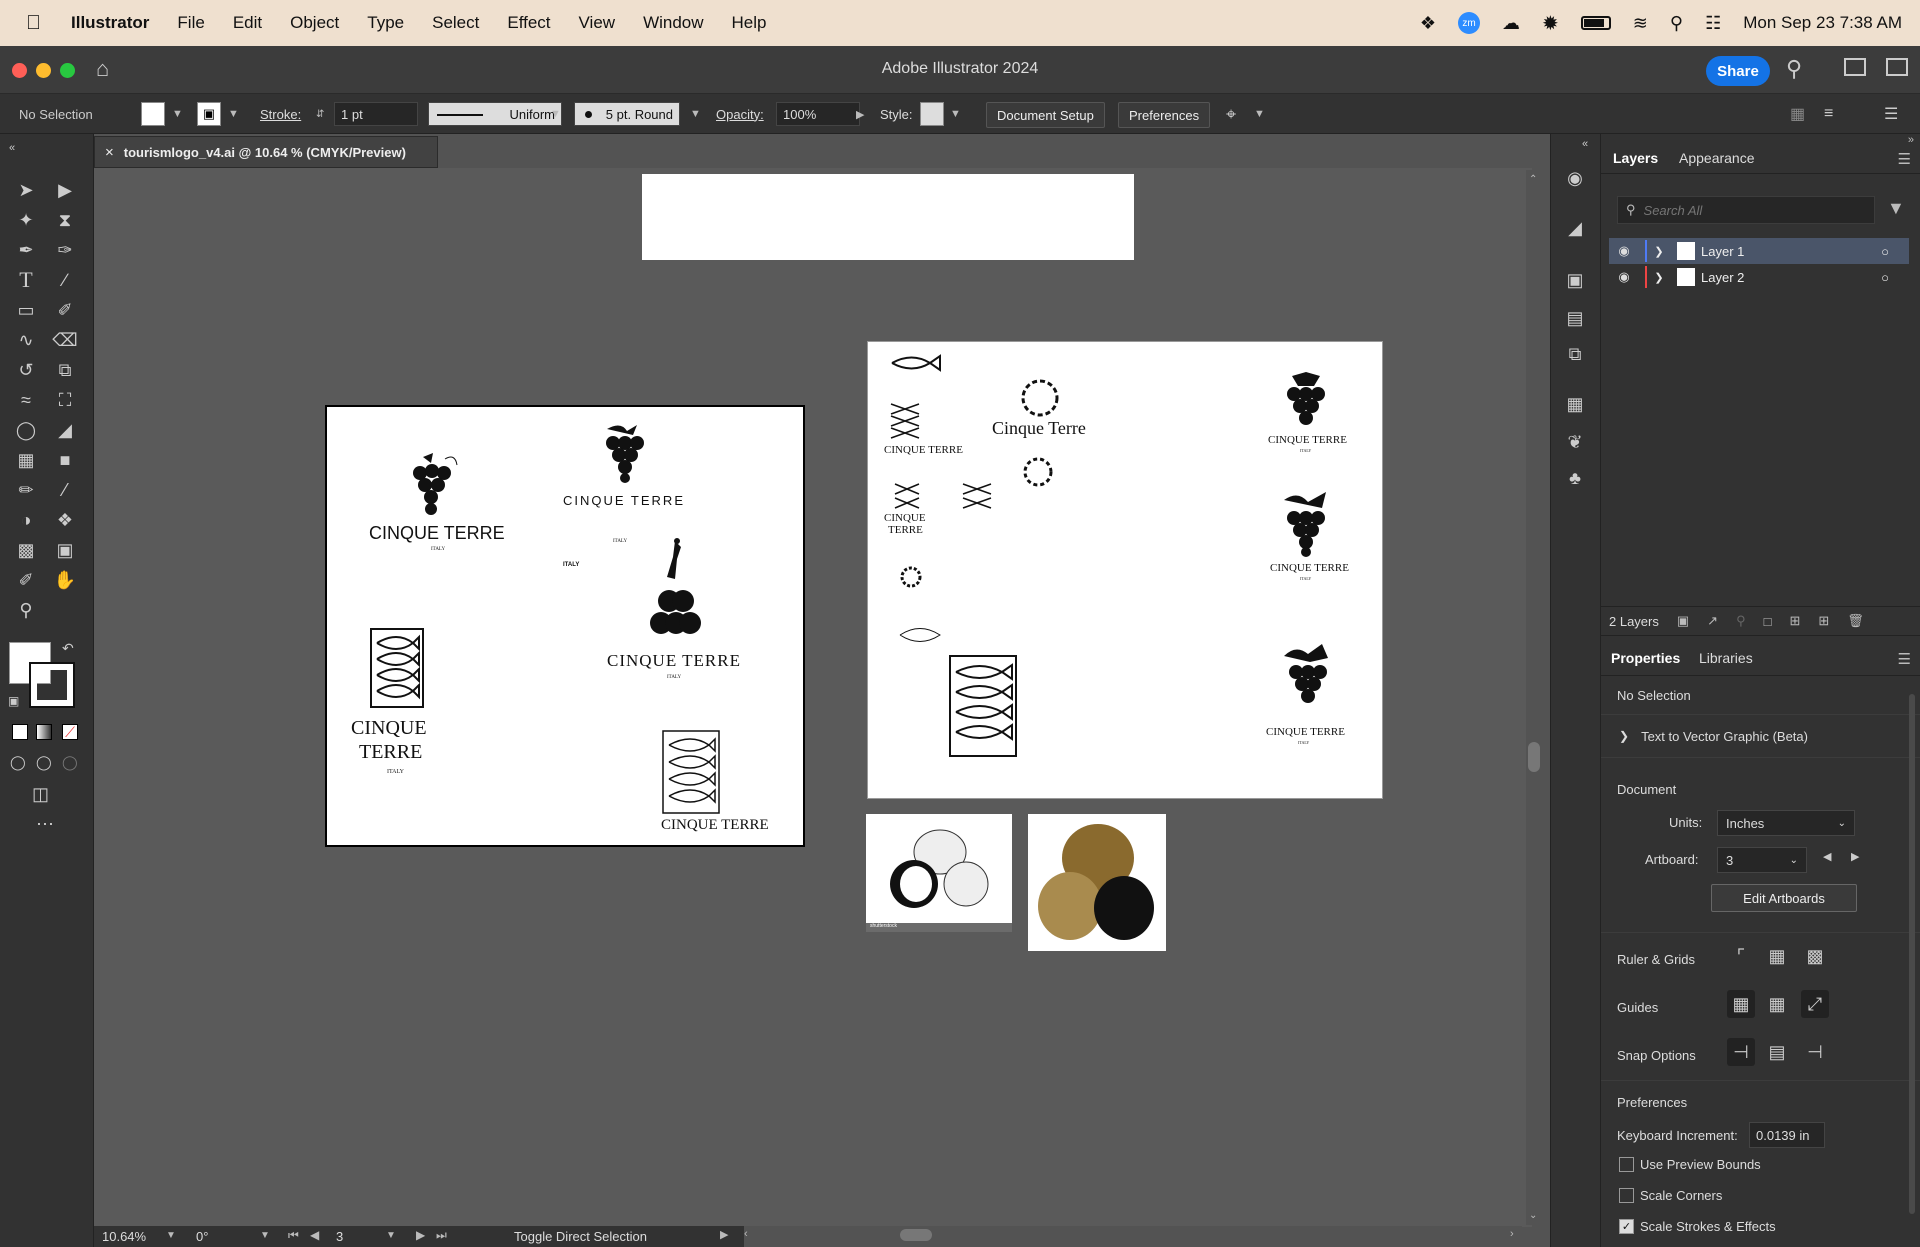  What do you see at coordinates (26, 610) in the screenshot?
I see `zoom-tool-icon: ⚲` at bounding box center [26, 610].